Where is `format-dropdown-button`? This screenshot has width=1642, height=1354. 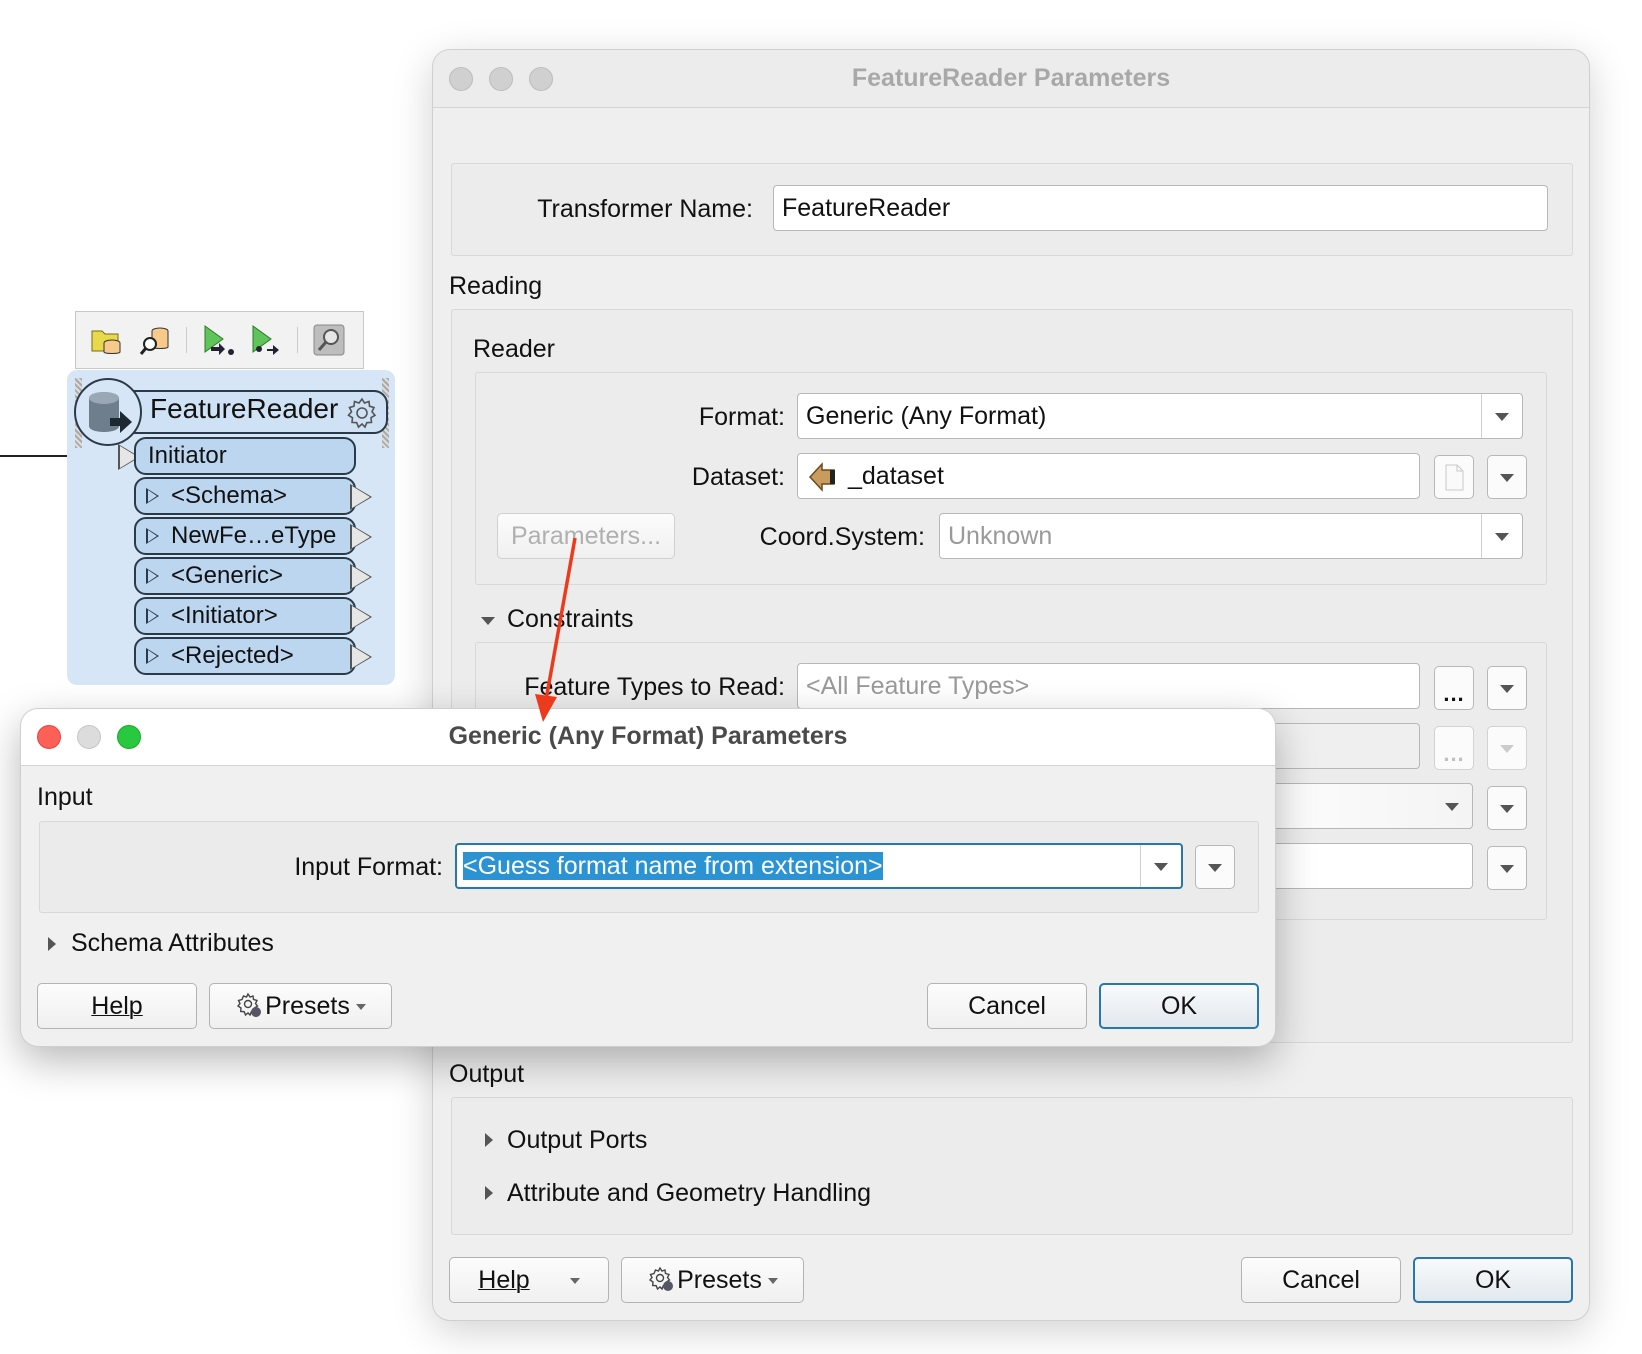 format-dropdown-button is located at coordinates (1501, 416).